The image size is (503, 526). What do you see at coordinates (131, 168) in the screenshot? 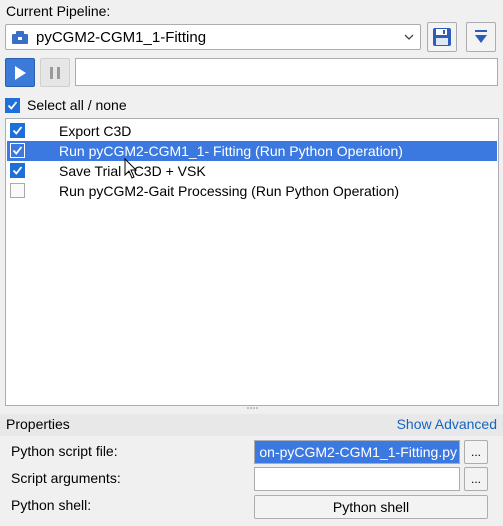
I see `mouse-cursor-icon` at bounding box center [131, 168].